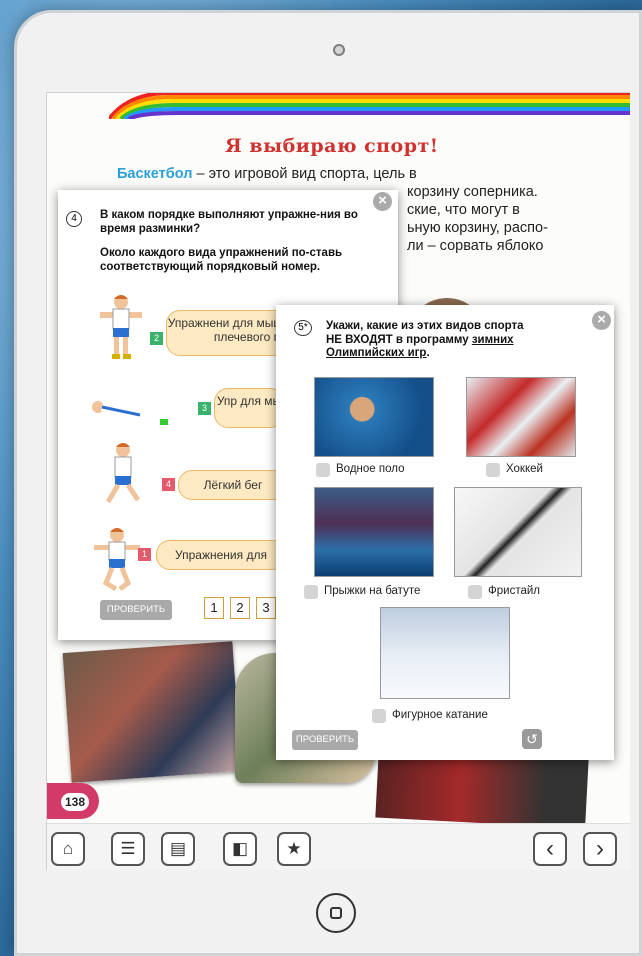 Image resolution: width=642 pixels, height=956 pixels. I want to click on answer-option-2: 2, so click(240, 608).